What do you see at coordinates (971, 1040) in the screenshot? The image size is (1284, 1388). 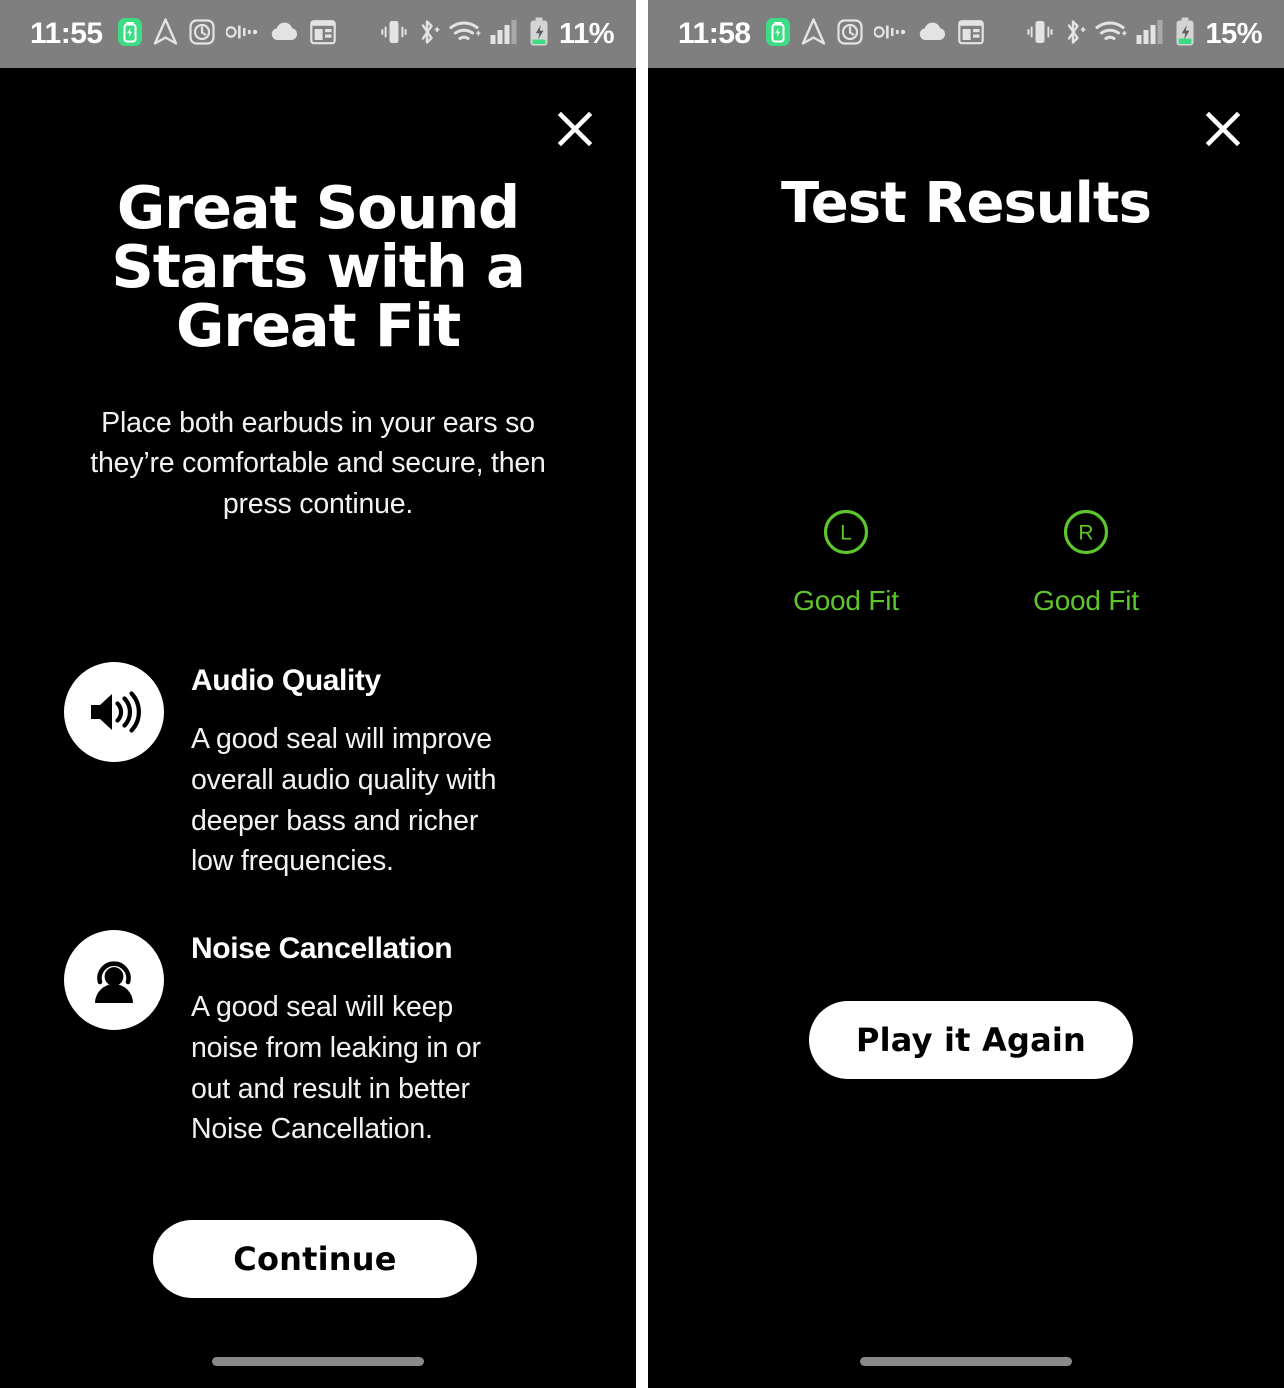 I see `play-it-again-button: Play it Again` at bounding box center [971, 1040].